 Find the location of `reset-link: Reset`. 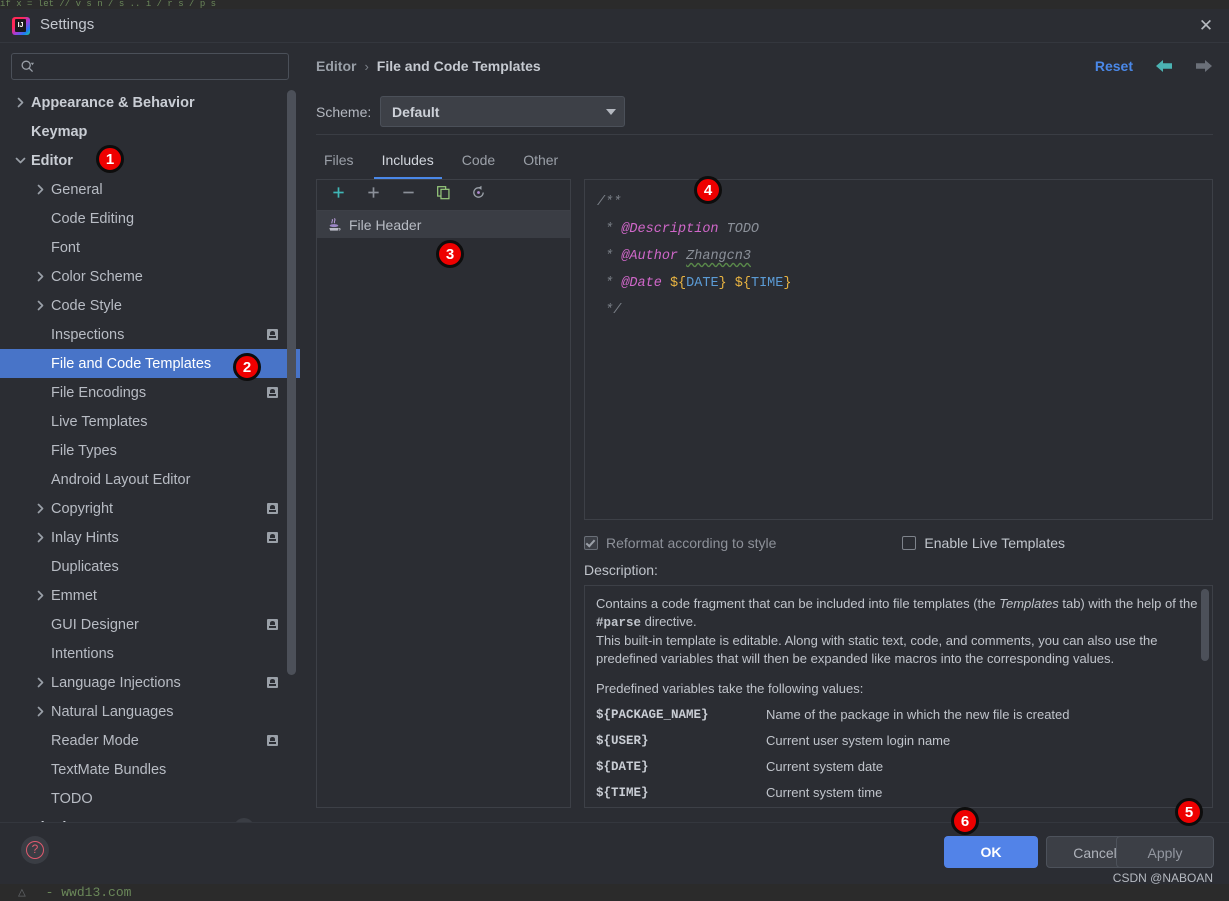

reset-link: Reset is located at coordinates (1114, 66).